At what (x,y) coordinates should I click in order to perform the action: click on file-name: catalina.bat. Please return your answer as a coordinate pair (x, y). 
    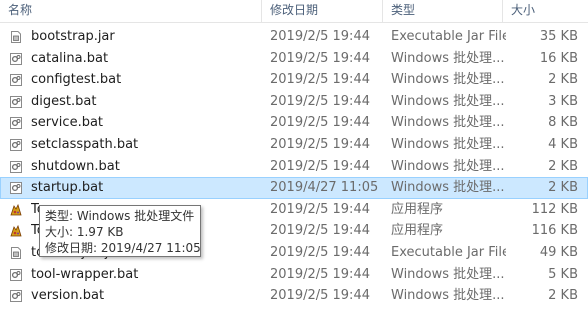
    Looking at the image, I should click on (70, 58).